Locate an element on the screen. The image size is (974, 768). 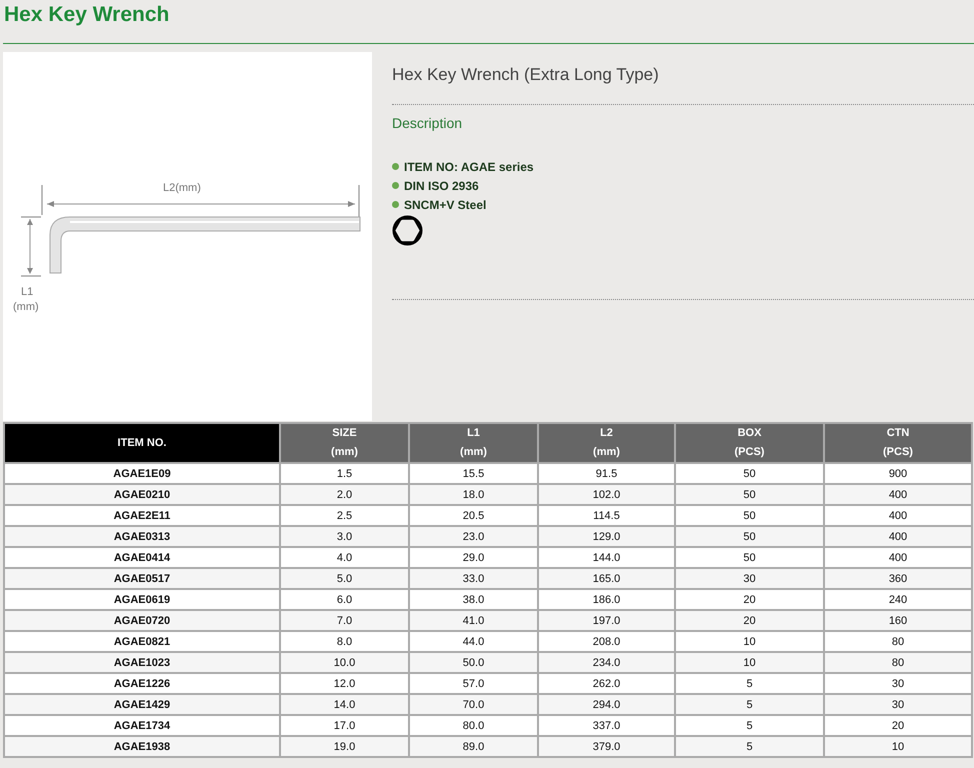
table-cell: 208.0 is located at coordinates (606, 641).